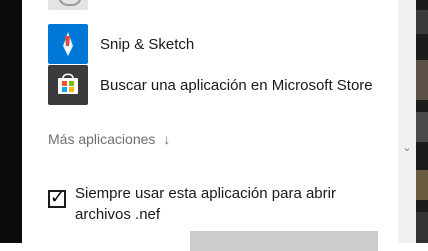 The width and height of the screenshot is (428, 251). Describe the element at coordinates (68, 85) in the screenshot. I see `microsoft-store-icon` at that location.